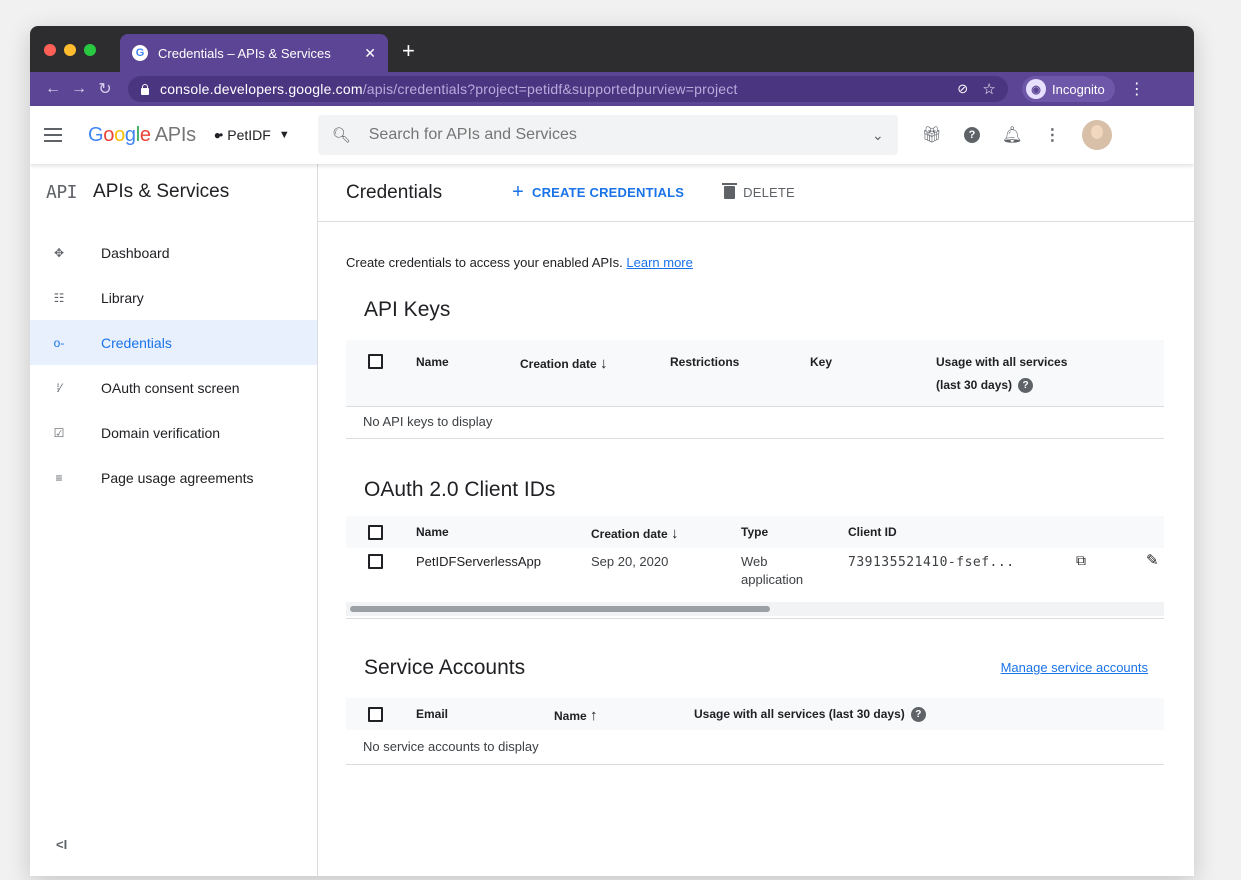  Describe the element at coordinates (261, 89) in the screenshot. I see `url-host: console.developers.google.com` at that location.